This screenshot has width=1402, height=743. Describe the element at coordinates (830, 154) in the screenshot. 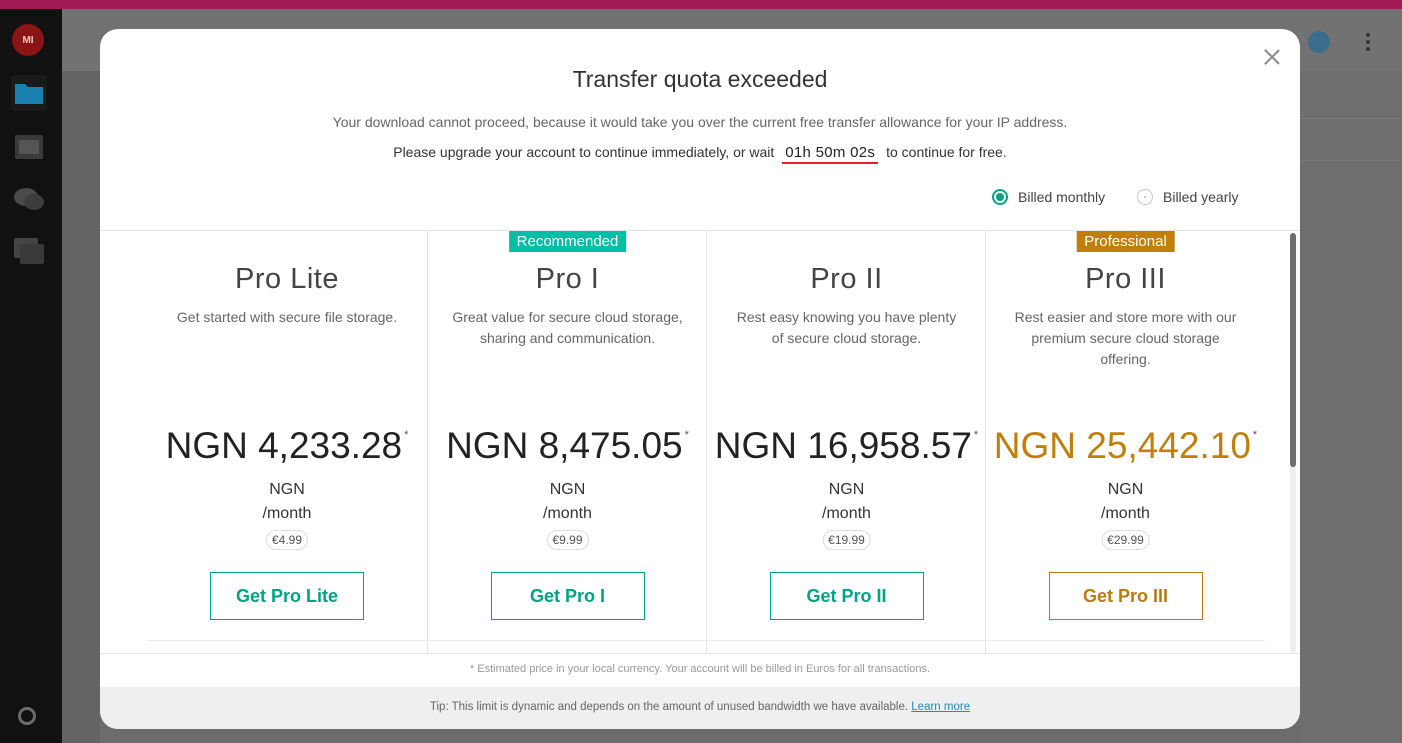

I see `countdown-timer: 01h 50m 02s` at that location.